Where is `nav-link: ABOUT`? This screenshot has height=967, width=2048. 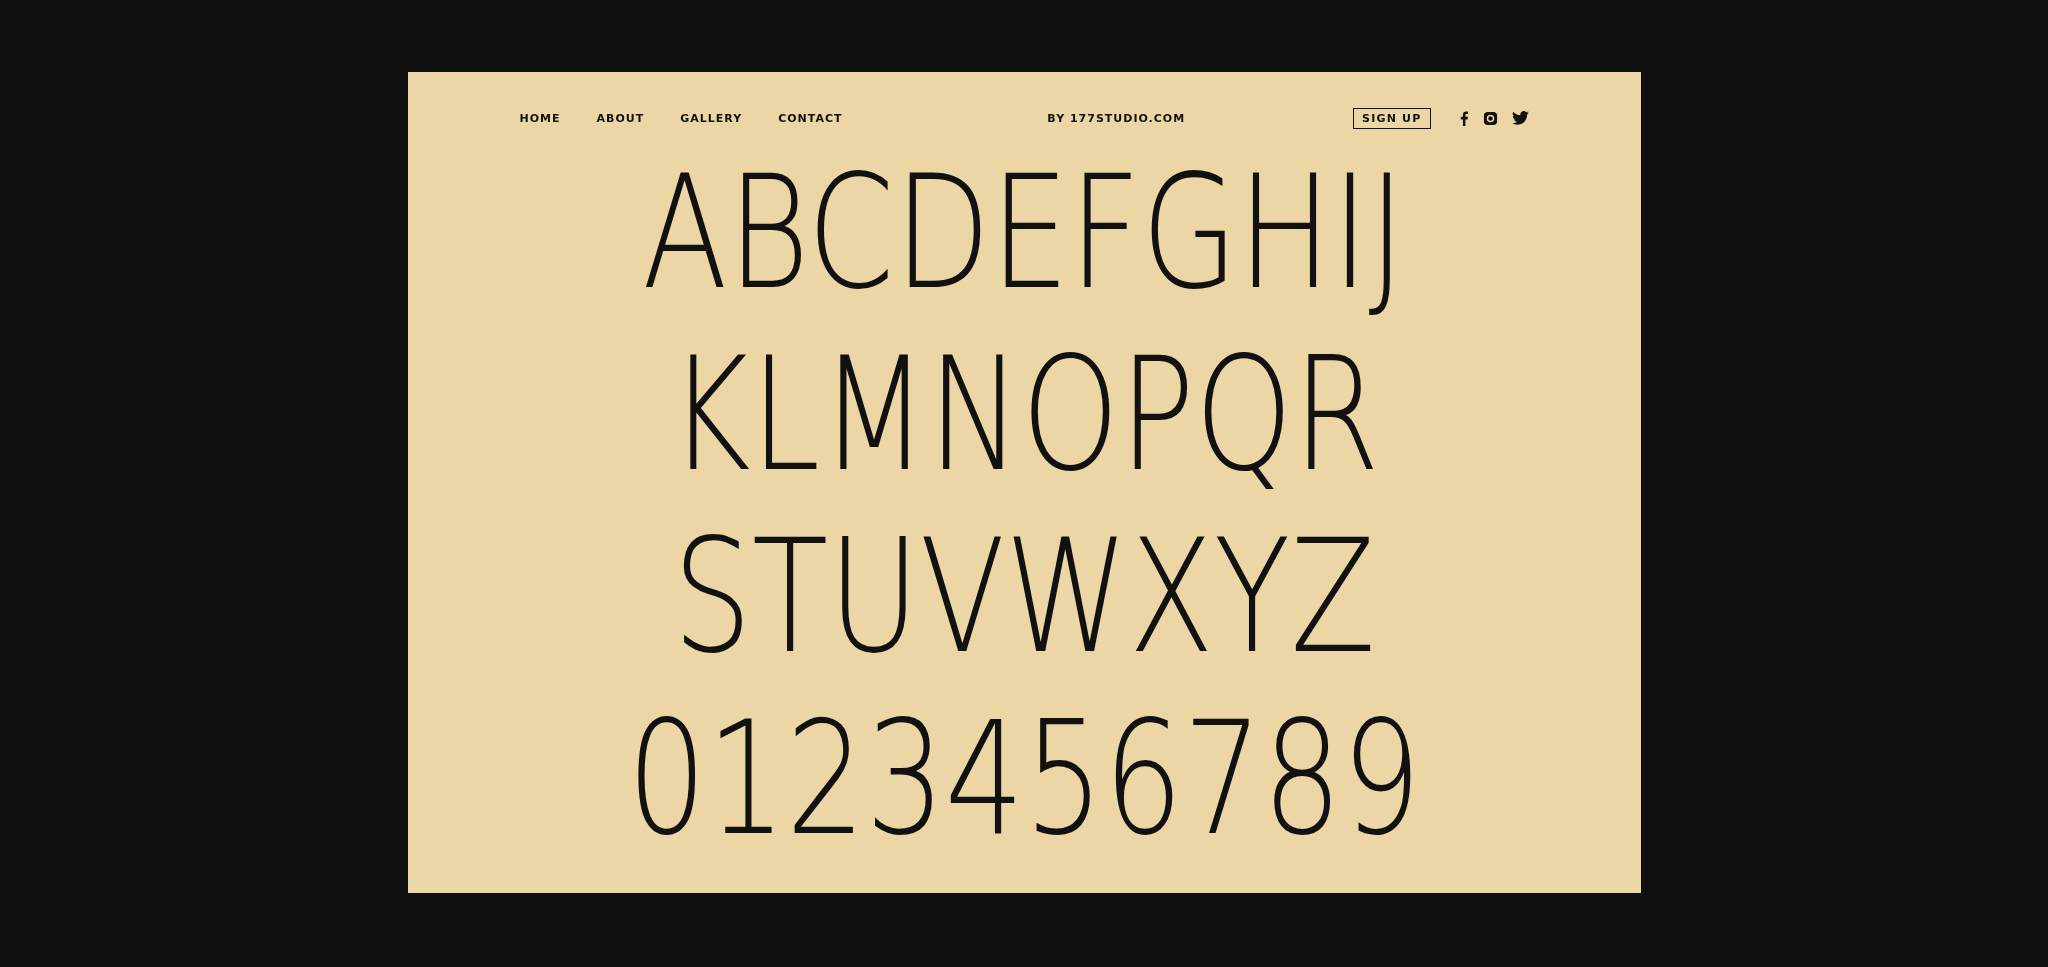 nav-link: ABOUT is located at coordinates (620, 118).